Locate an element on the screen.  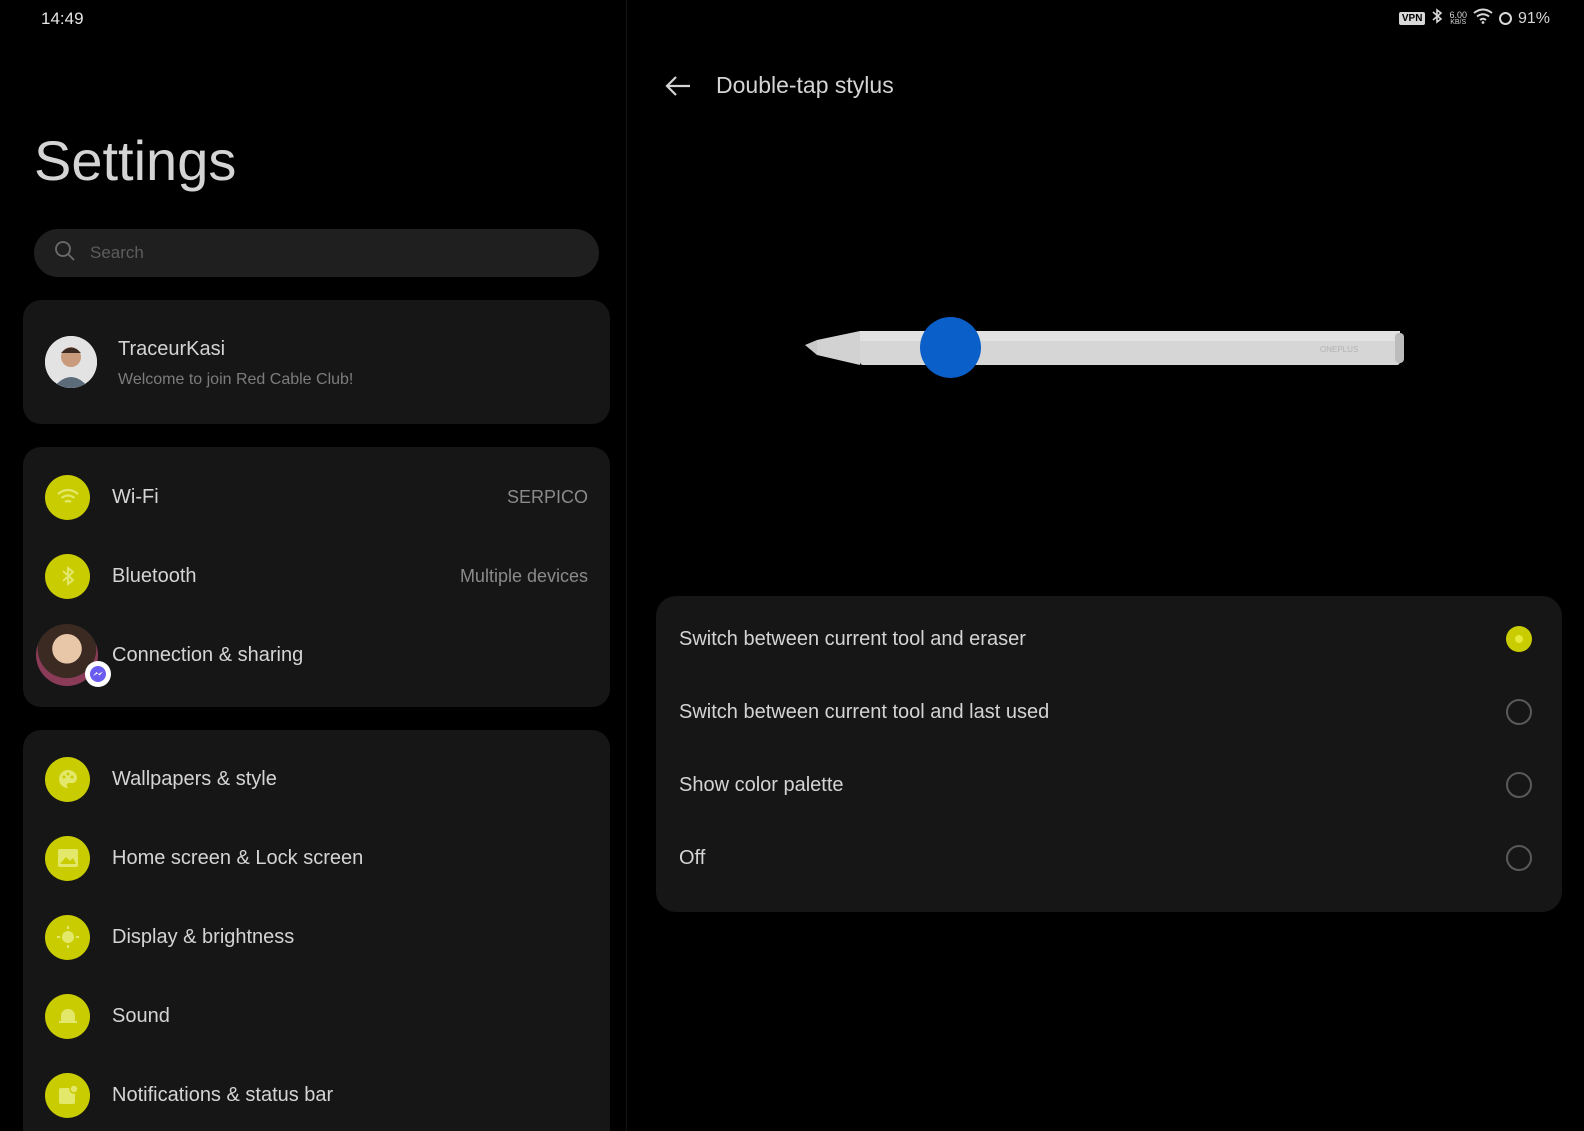
settings-item-wallpapers: Wallpapers & style is located at coordinates (316, 779).